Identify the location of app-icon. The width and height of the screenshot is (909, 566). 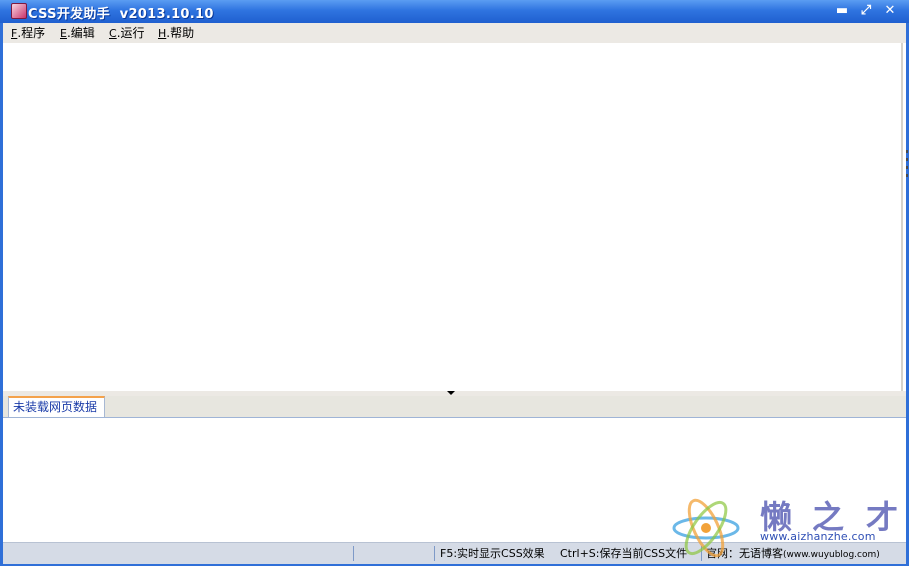
(19, 11).